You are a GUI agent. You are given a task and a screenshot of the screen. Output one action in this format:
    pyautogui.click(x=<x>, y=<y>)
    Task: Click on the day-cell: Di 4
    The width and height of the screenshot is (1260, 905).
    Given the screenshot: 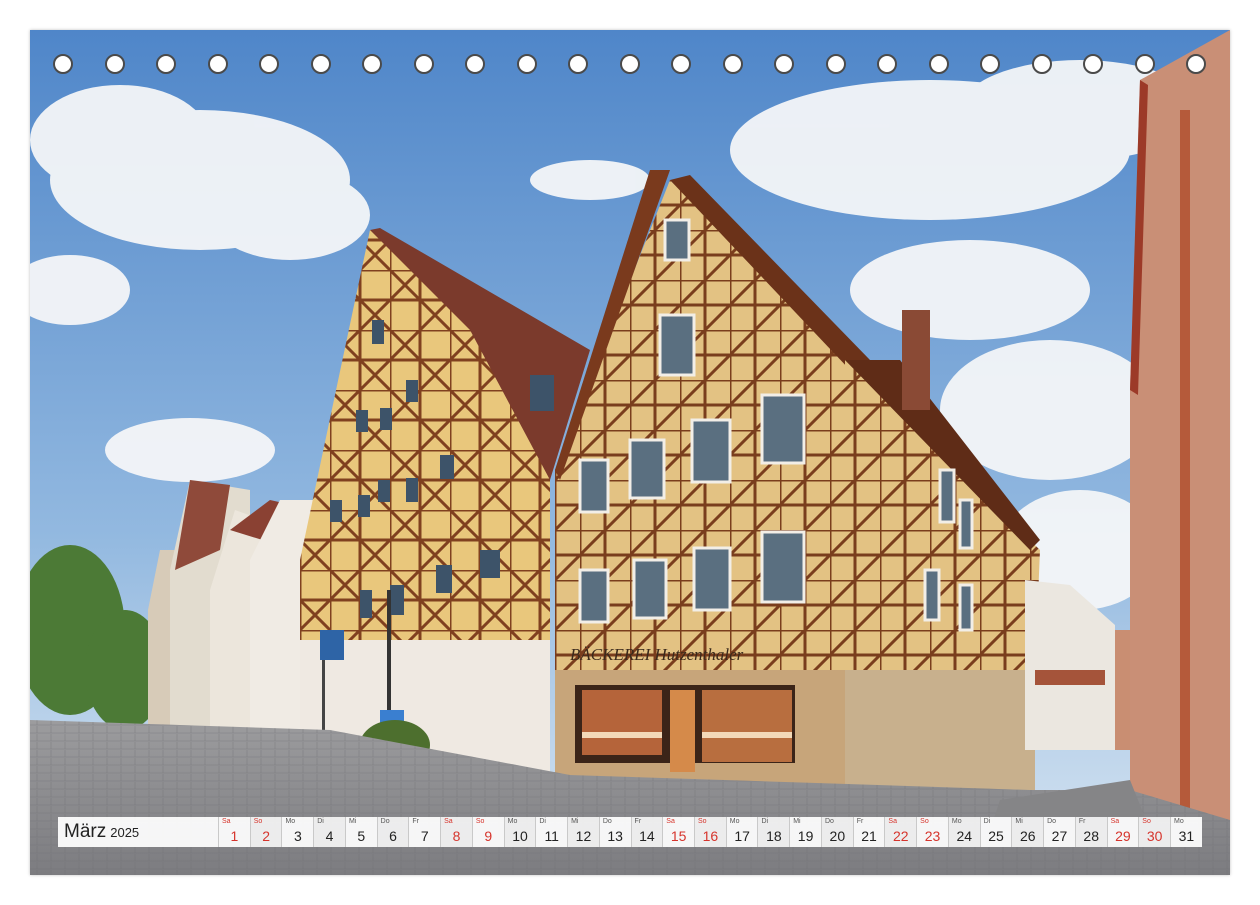 What is the action you would take?
    pyautogui.click(x=329, y=832)
    